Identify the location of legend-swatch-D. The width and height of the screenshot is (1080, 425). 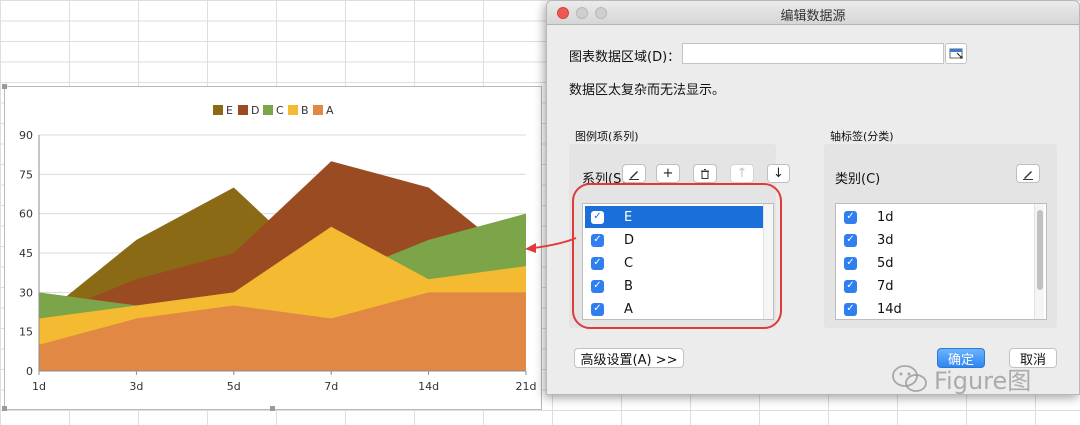
(243, 110).